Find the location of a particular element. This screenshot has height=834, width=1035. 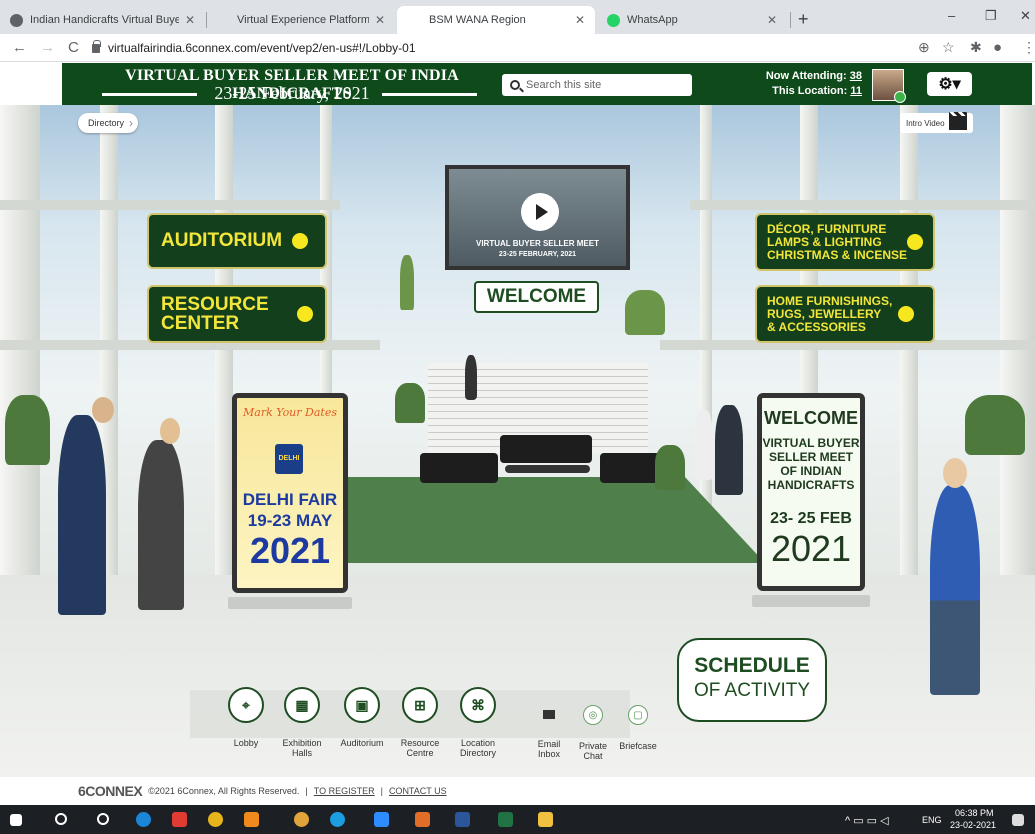

auditorium-icon: ▣ is located at coordinates (362, 705).